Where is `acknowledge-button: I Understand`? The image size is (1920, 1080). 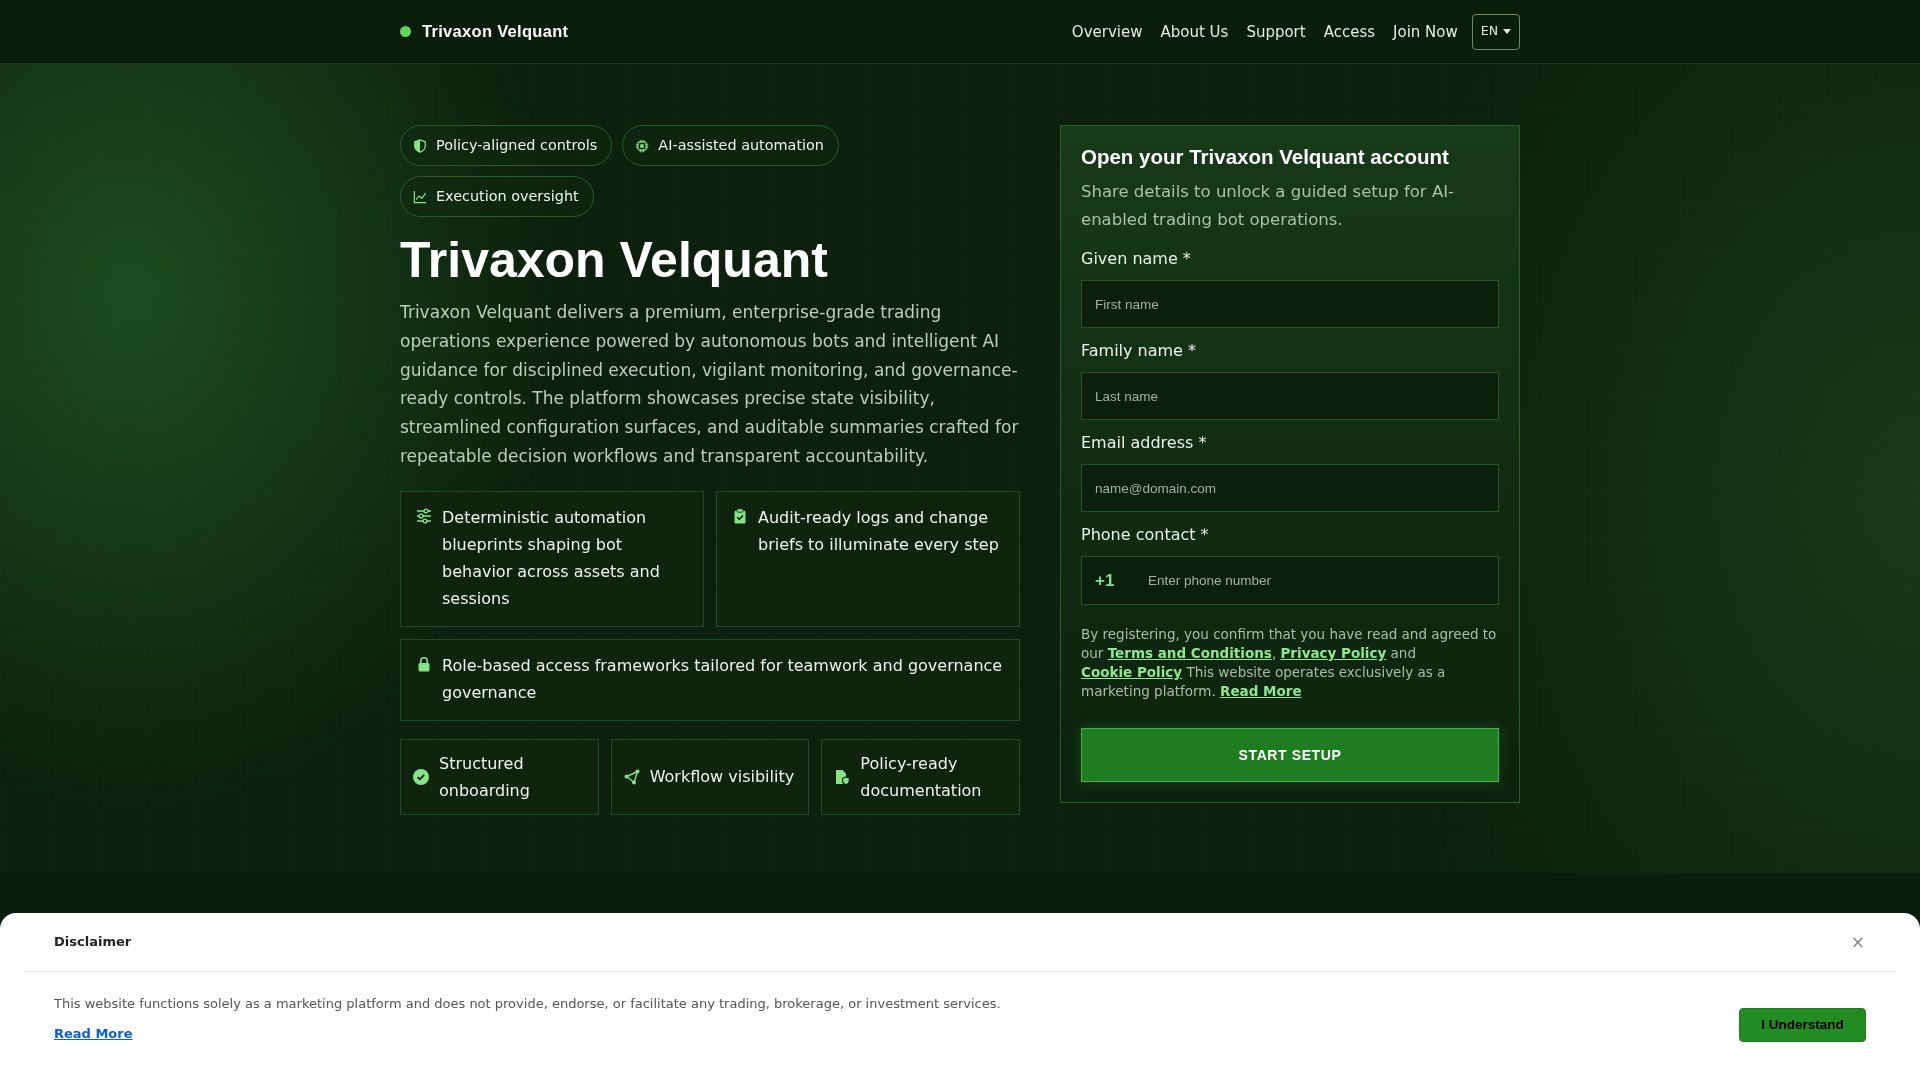 acknowledge-button: I Understand is located at coordinates (1802, 1025).